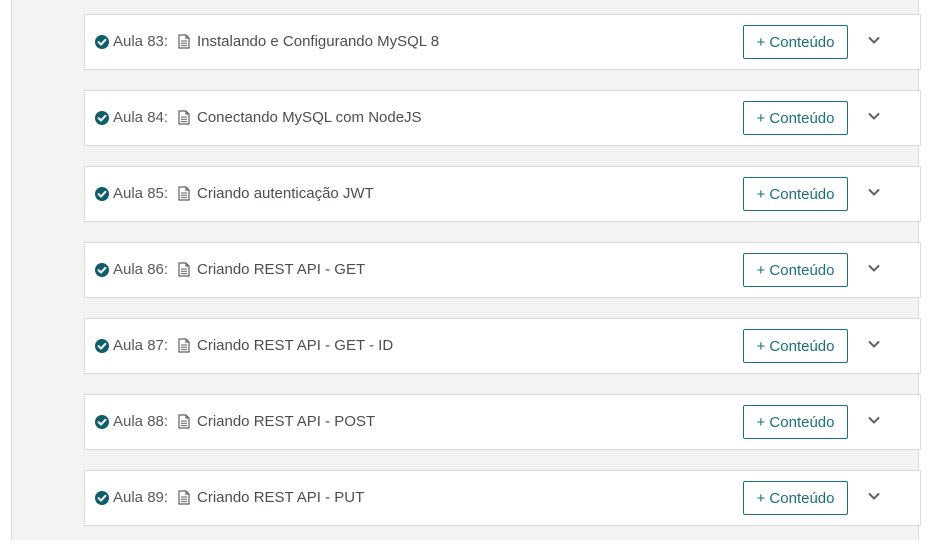 The height and width of the screenshot is (546, 931). Describe the element at coordinates (295, 345) in the screenshot. I see `lesson-title: Criando REST API - GET - ID` at that location.